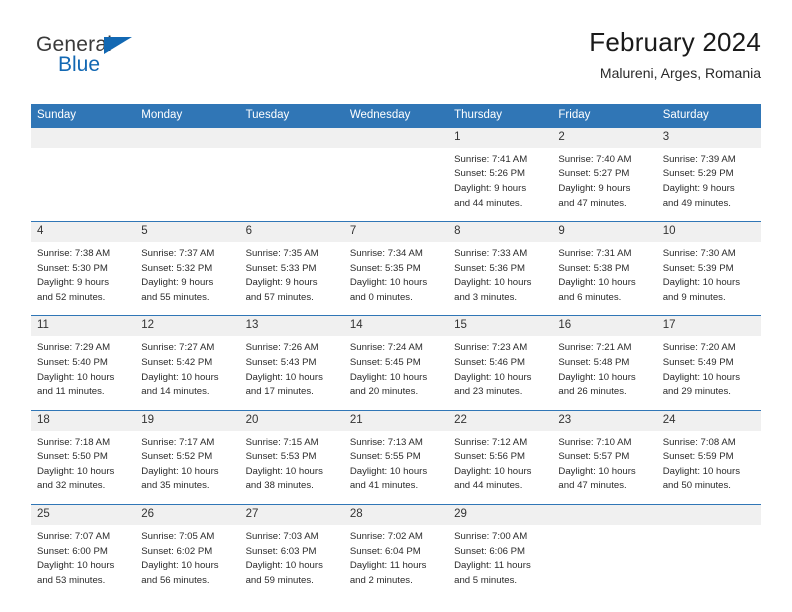  Describe the element at coordinates (118, 45) in the screenshot. I see `logo-triangle-icon` at that location.